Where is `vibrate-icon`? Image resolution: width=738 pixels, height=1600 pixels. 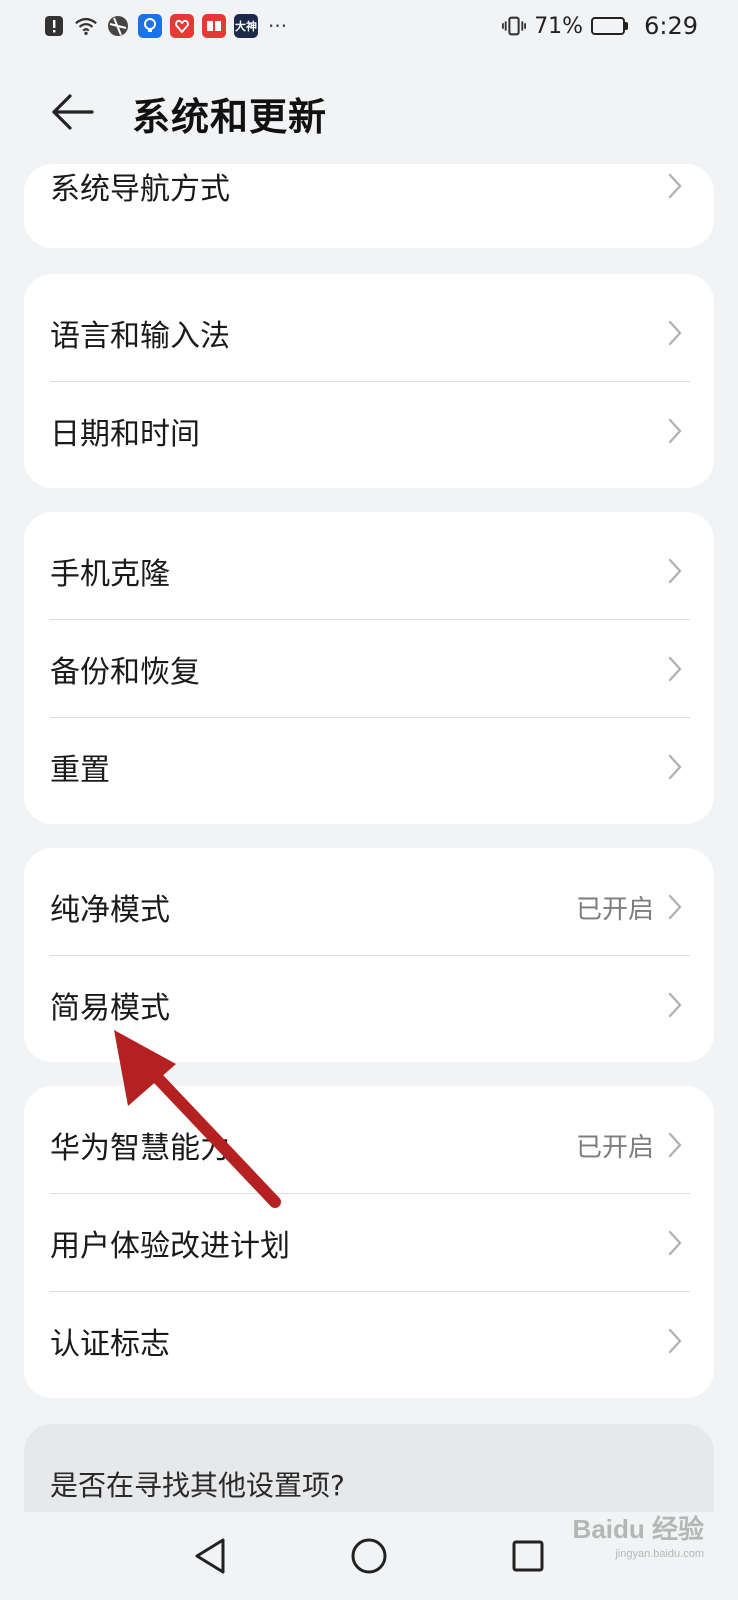
vibrate-icon is located at coordinates (514, 26).